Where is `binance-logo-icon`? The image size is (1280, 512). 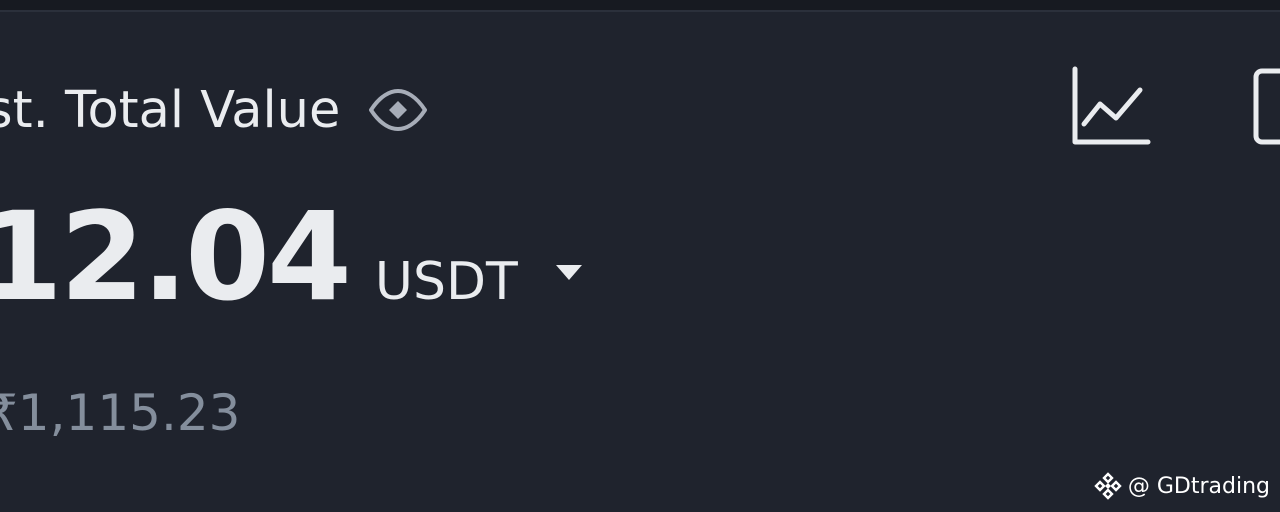
binance-logo-icon is located at coordinates (1108, 486).